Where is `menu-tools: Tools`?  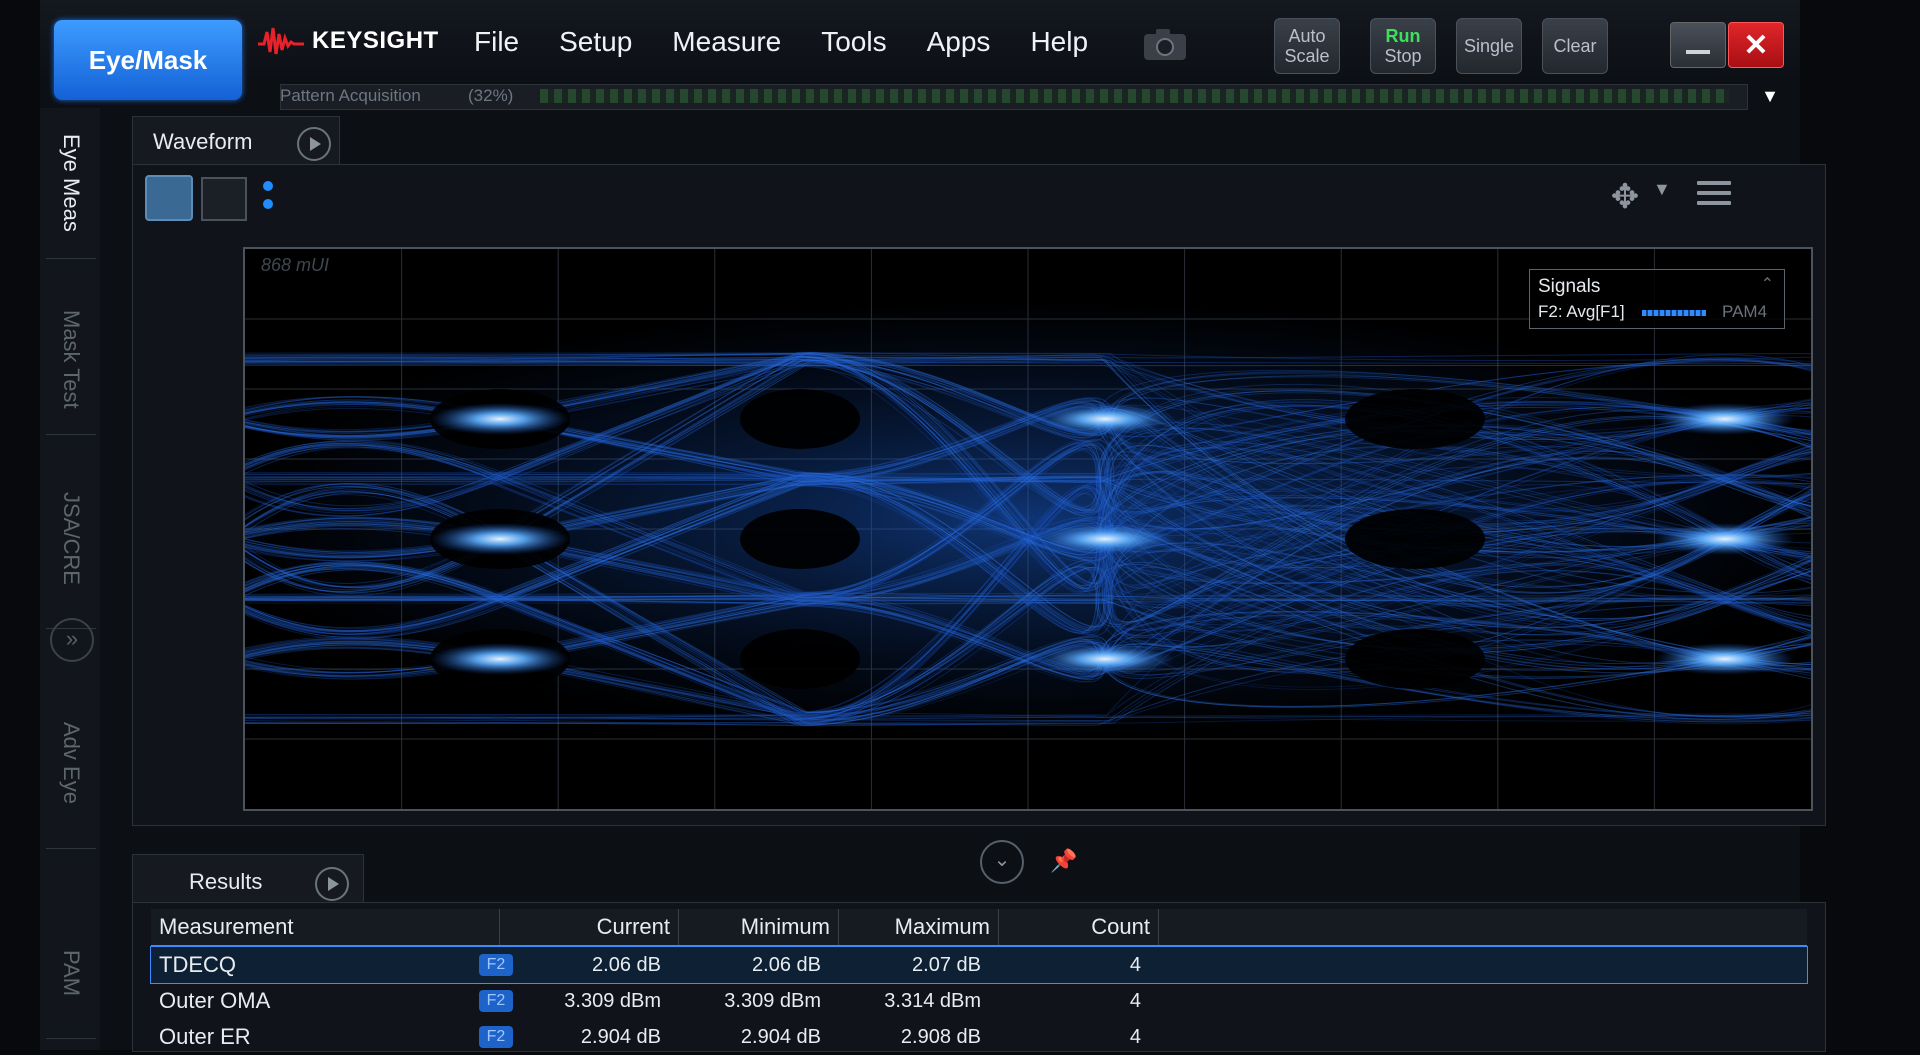 menu-tools: Tools is located at coordinates (853, 42).